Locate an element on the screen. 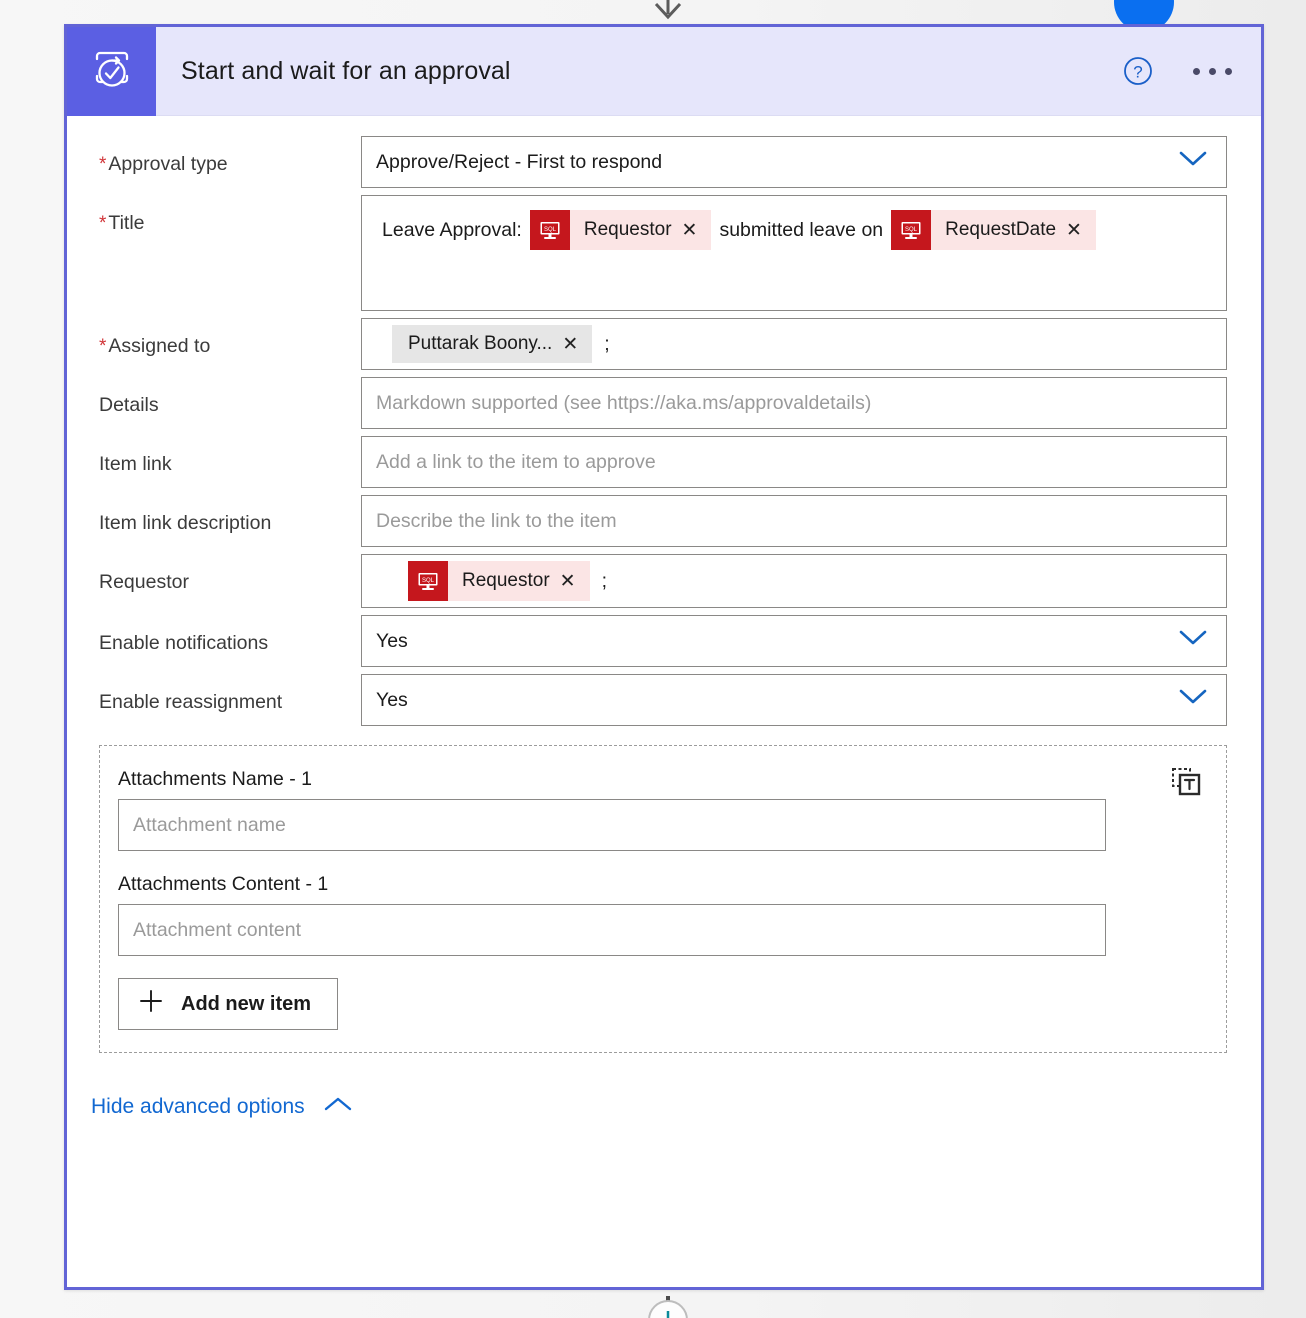 The image size is (1306, 1318). plus-icon is located at coordinates (151, 1004).